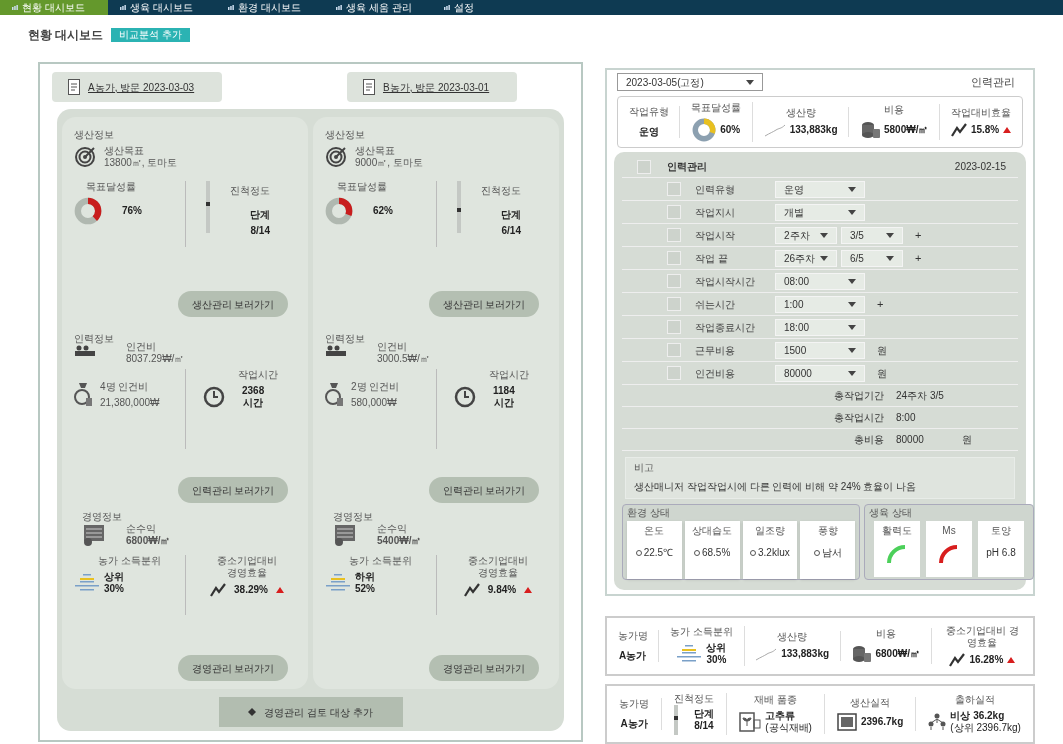 The image size is (1063, 744). What do you see at coordinates (776, 487) in the screenshot?
I see `memo-text: 생산매니저 작업작업시에 다른 인력에 비해 약 24% 효율이 나옴` at bounding box center [776, 487].